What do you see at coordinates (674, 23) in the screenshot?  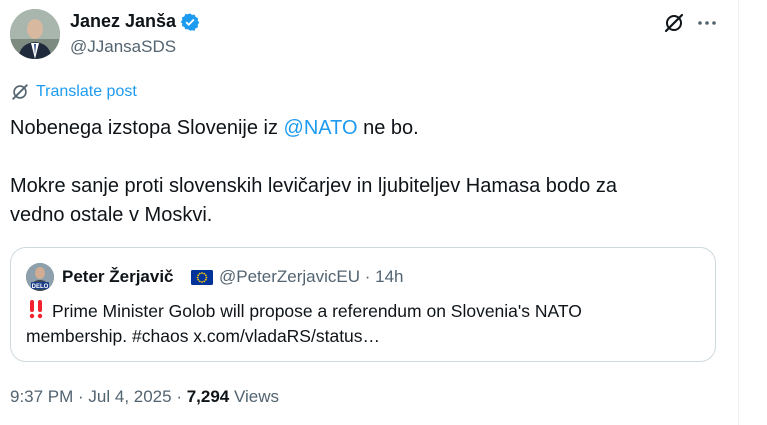 I see `grok-icon` at bounding box center [674, 23].